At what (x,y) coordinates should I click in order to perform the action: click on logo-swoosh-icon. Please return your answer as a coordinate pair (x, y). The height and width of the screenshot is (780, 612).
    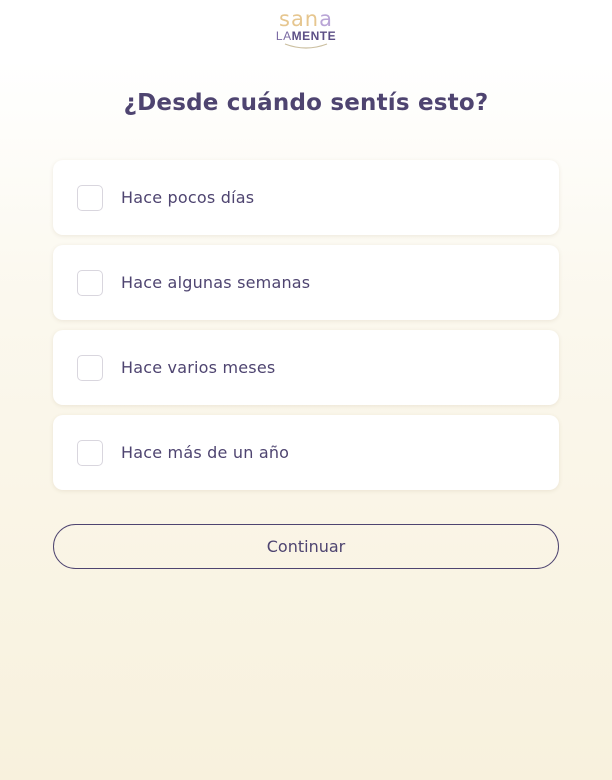
    Looking at the image, I should click on (306, 46).